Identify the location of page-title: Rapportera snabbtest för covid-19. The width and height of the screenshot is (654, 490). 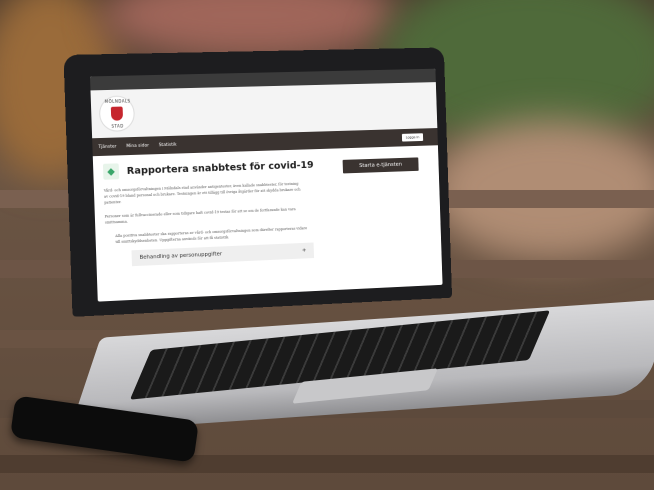
(220, 168).